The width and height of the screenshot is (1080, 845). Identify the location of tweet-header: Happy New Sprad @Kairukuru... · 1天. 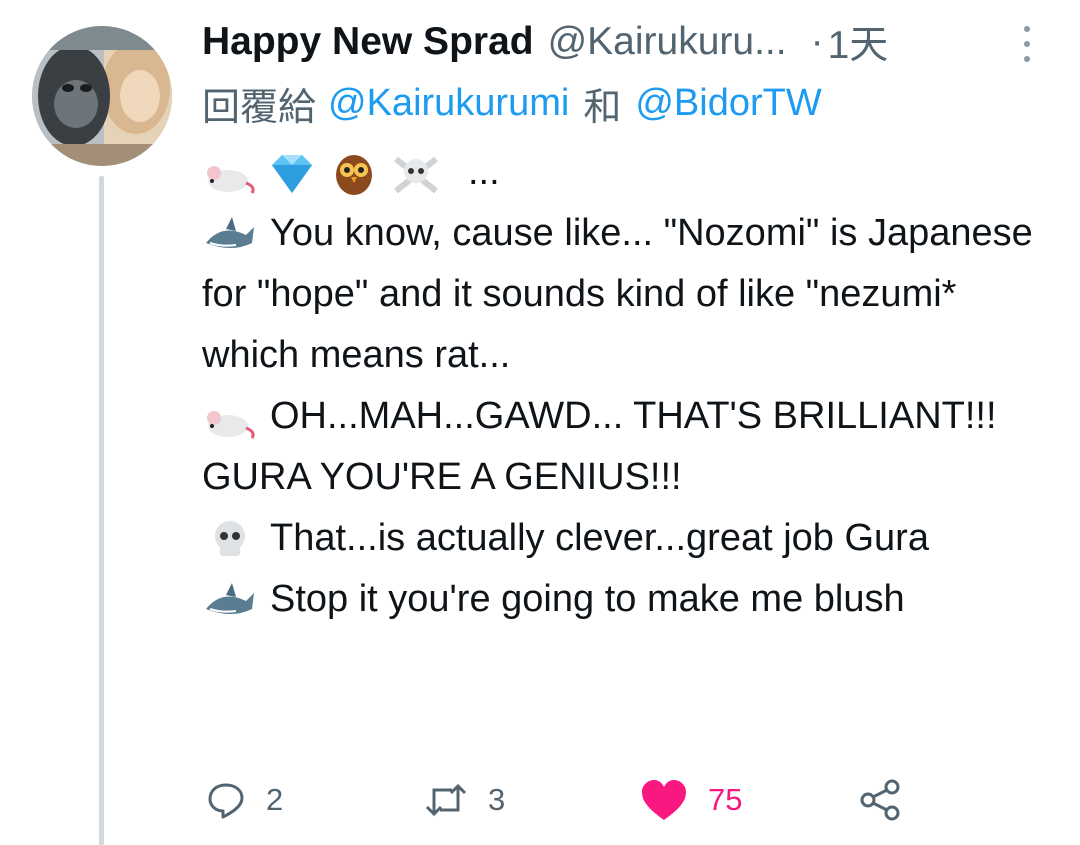
(627, 42).